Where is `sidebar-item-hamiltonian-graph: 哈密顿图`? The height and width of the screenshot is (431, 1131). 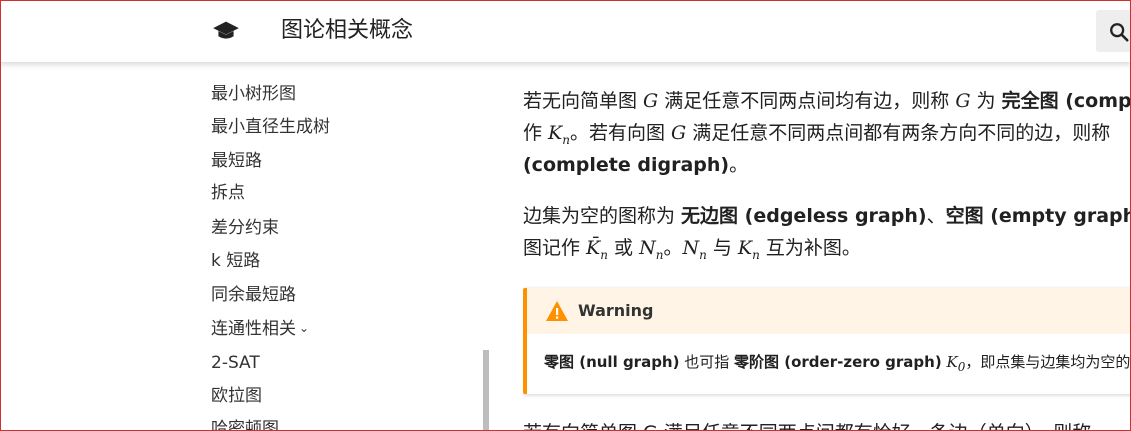
sidebar-item-hamiltonian-graph: 哈密顿图 is located at coordinates (245, 424).